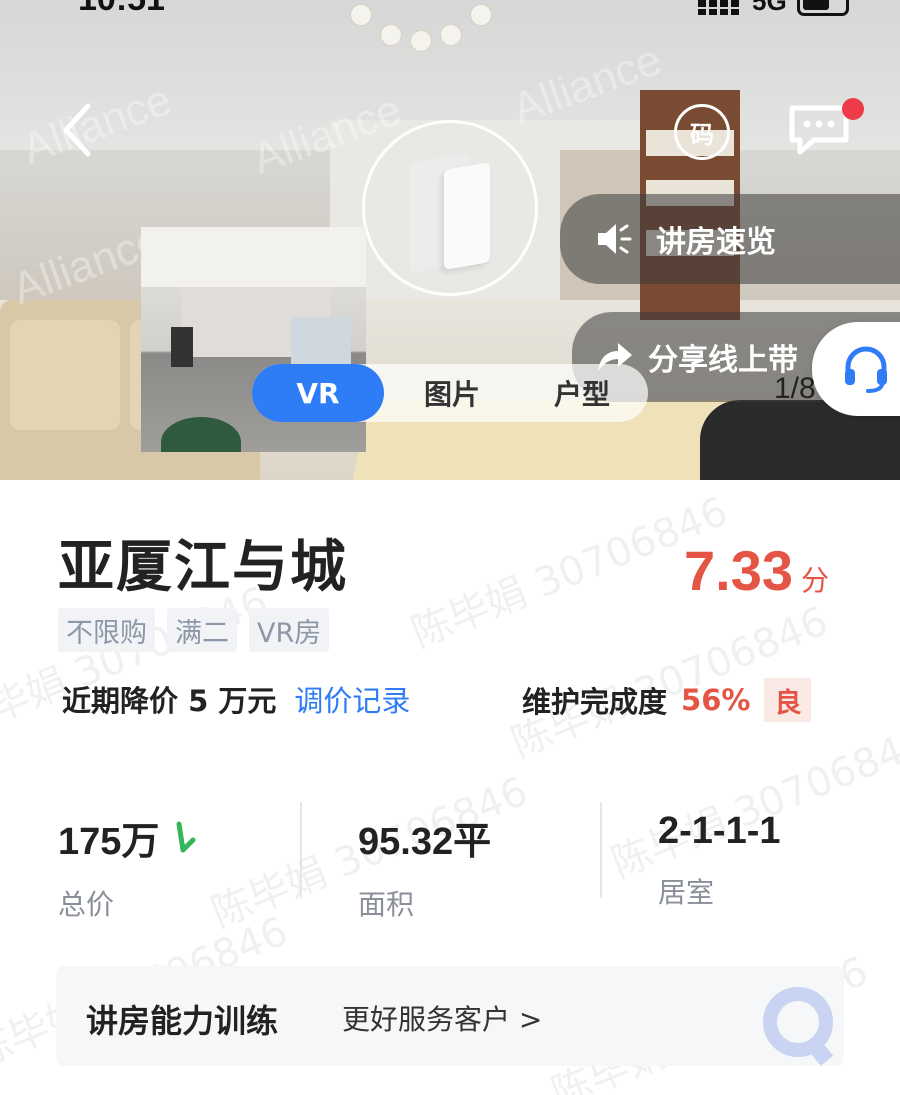  I want to click on price-cut-text: 近期降价 5 万元, so click(169, 701).